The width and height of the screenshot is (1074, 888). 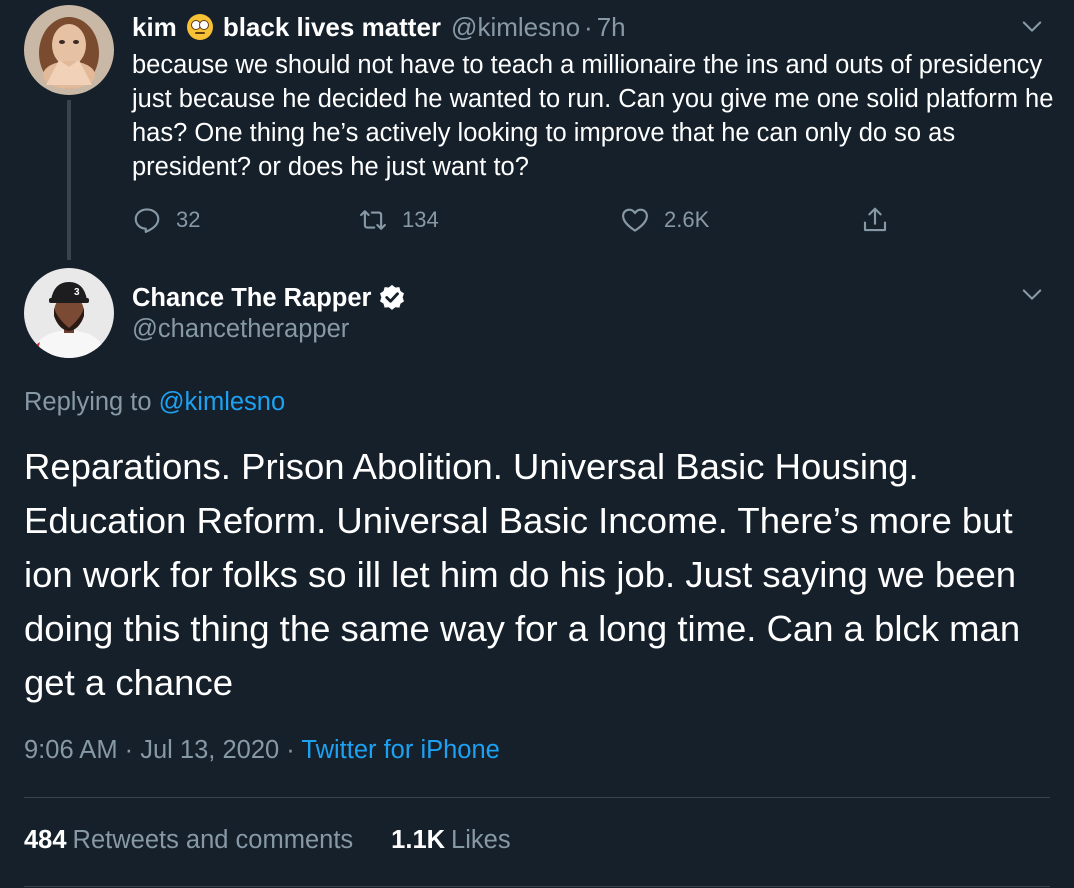 What do you see at coordinates (77, 292) in the screenshot?
I see `svg-text: 3` at bounding box center [77, 292].